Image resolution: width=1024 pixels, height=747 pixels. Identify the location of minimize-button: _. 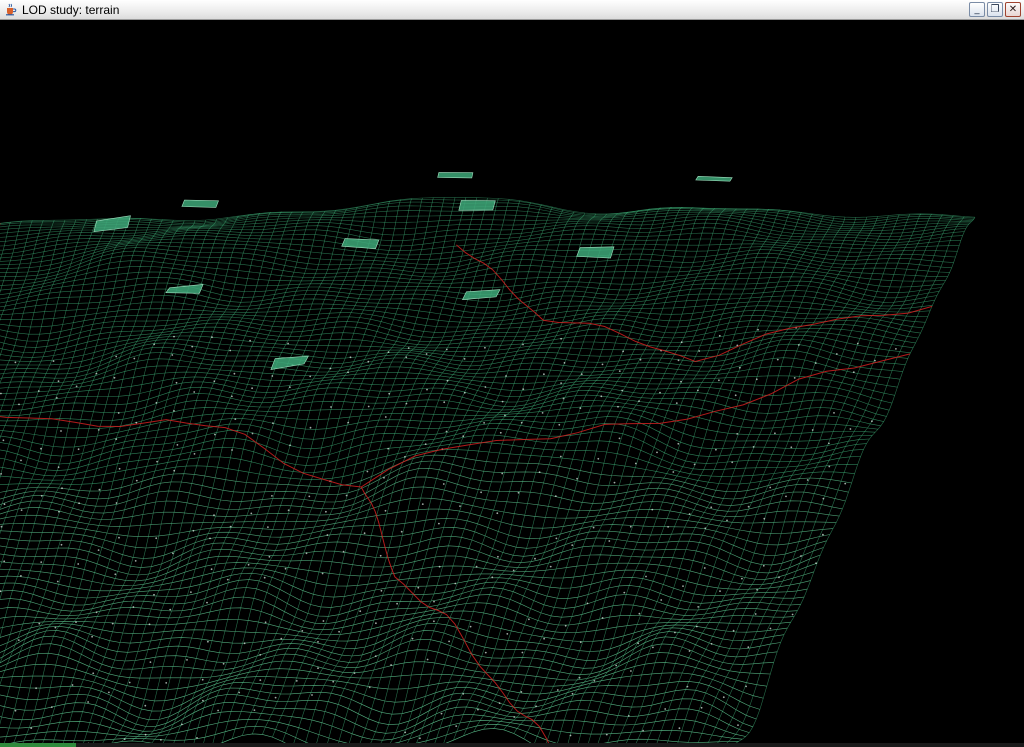
(977, 9).